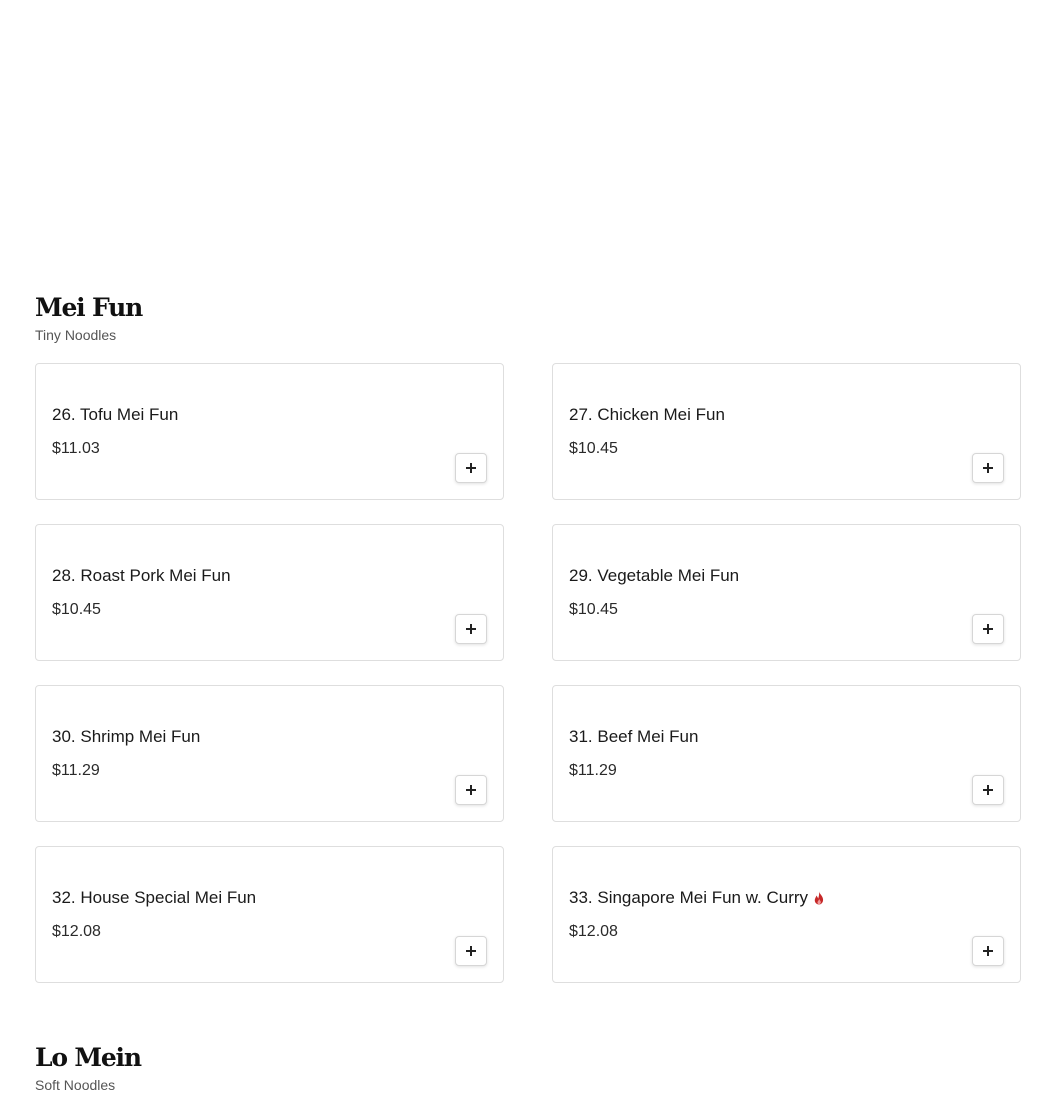  What do you see at coordinates (75, 1085) in the screenshot?
I see `section-subtitle: Soft Noodles` at bounding box center [75, 1085].